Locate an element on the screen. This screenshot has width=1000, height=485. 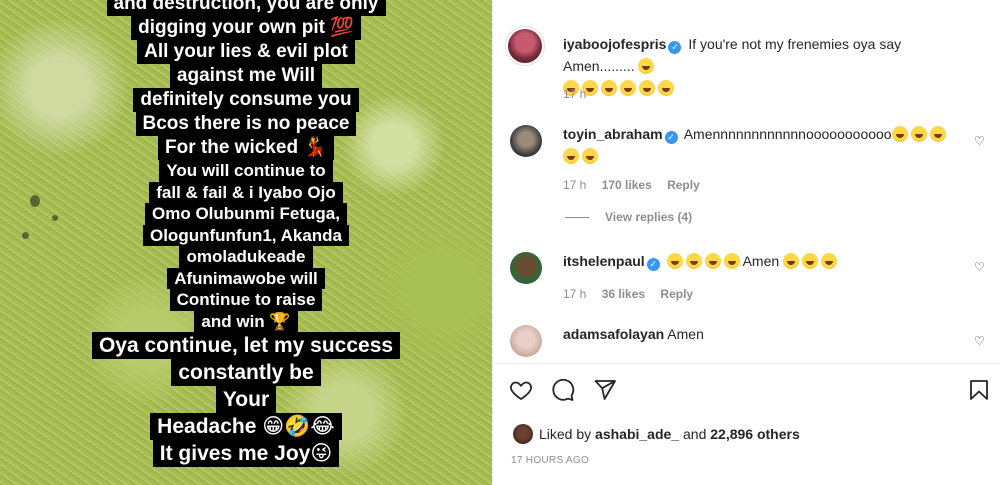
comment-username: adamsafolayan is located at coordinates (613, 334).